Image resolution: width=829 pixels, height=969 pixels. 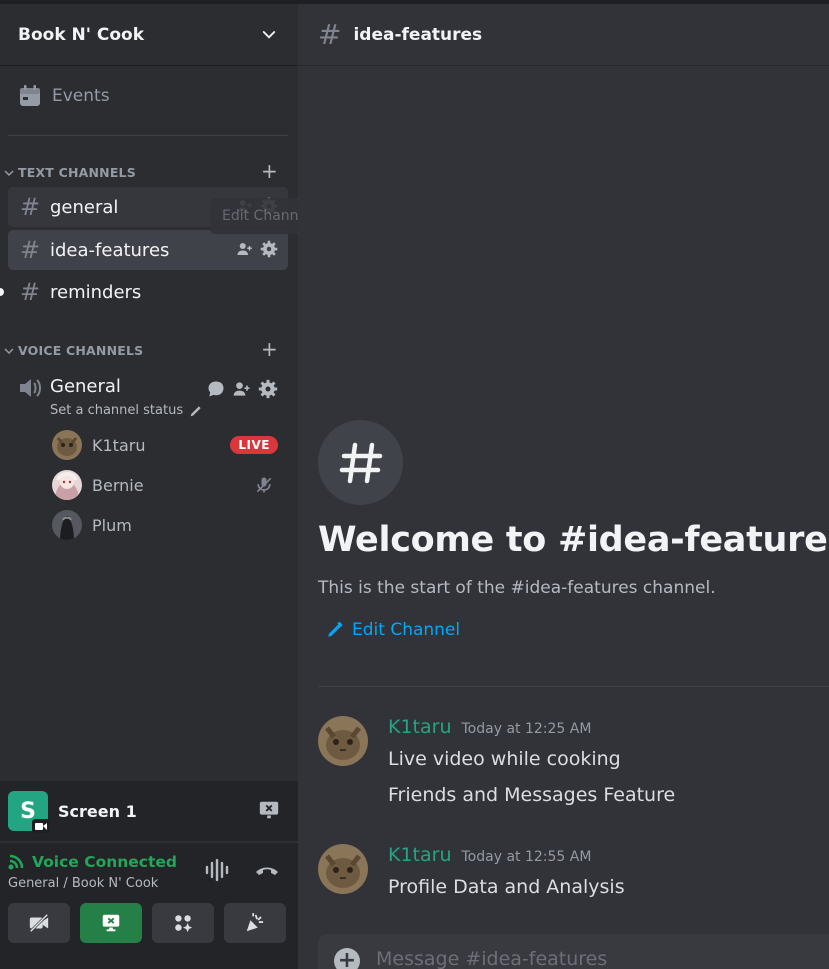 What do you see at coordinates (81, 34) in the screenshot?
I see `server-name: Book N' Cook` at bounding box center [81, 34].